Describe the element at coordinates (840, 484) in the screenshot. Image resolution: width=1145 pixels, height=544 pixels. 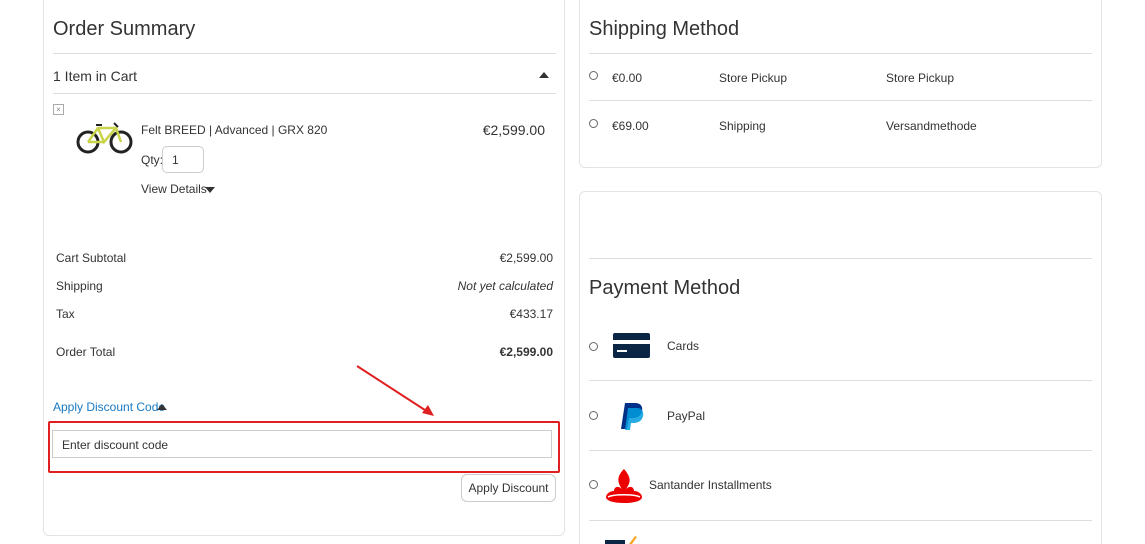
I see `payment-option-santander: Santander Installments` at that location.